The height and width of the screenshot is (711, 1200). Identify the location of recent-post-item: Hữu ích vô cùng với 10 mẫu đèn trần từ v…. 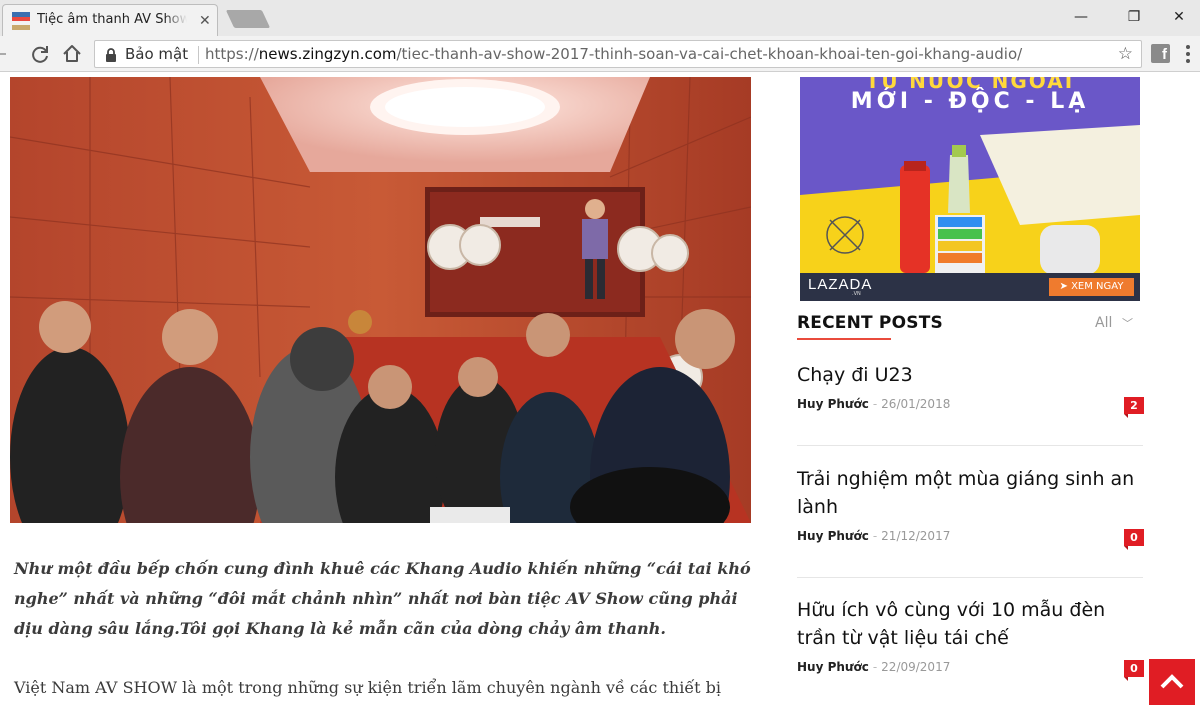
(971, 638).